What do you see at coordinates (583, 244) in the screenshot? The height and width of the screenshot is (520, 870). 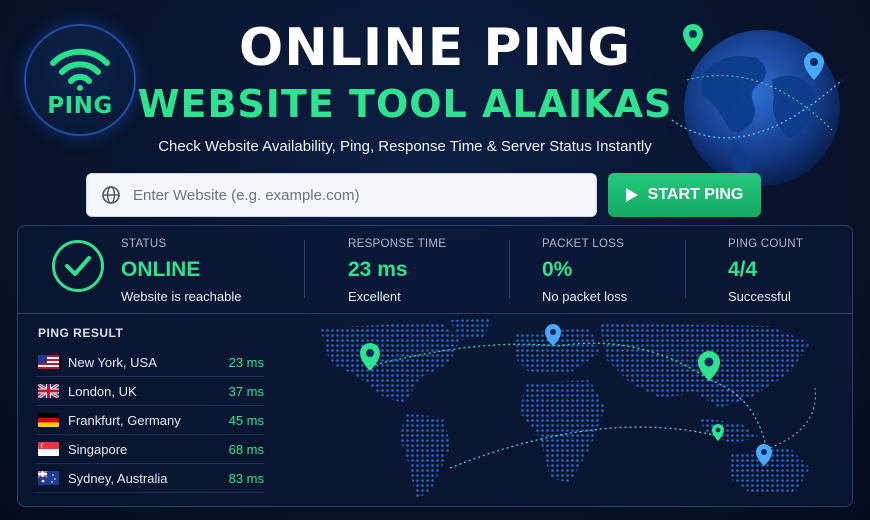 I see `stat-label: PACKET LOSS` at bounding box center [583, 244].